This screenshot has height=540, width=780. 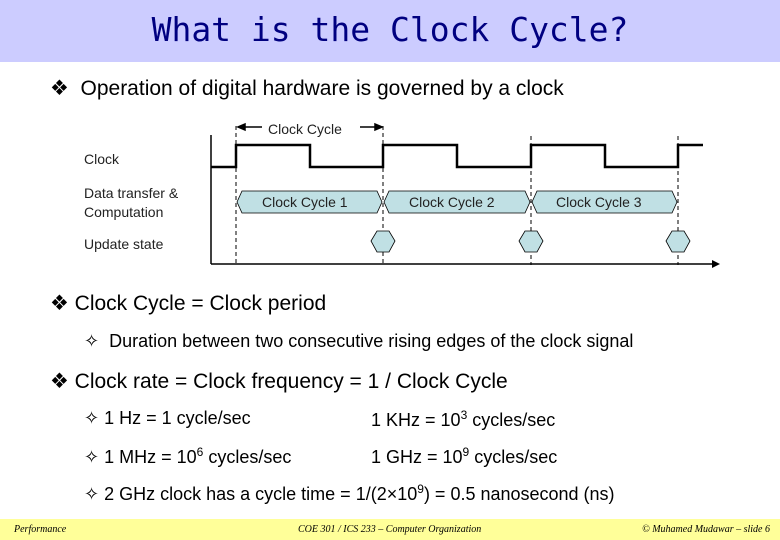 I want to click on rate-ghz-unit: cycles/sec, so click(x=513, y=457).